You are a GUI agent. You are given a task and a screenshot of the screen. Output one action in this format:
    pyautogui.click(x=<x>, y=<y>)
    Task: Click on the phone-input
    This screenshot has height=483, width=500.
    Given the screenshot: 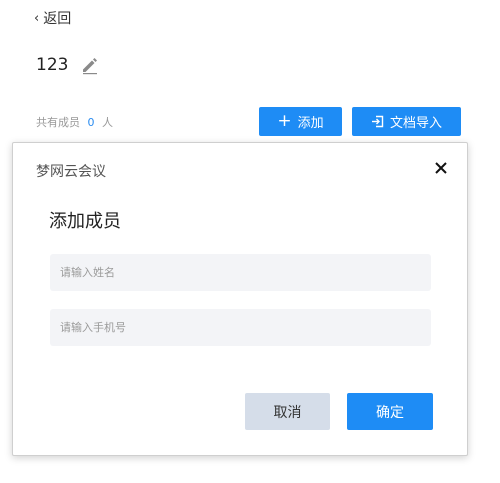 What is the action you would take?
    pyautogui.click(x=240, y=327)
    